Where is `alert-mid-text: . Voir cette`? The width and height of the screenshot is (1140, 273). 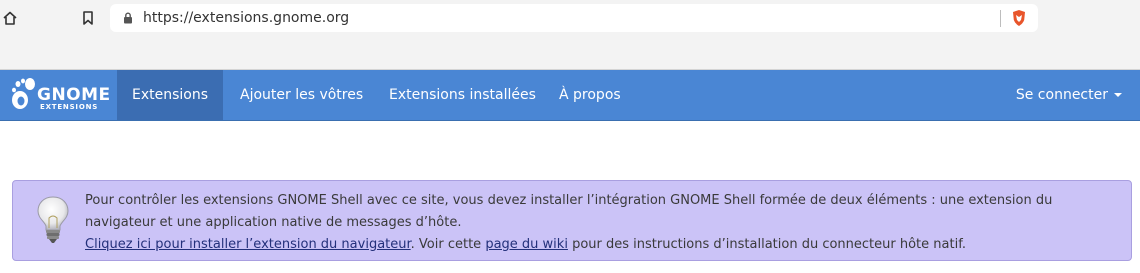
alert-mid-text: . Voir cette is located at coordinates (448, 244).